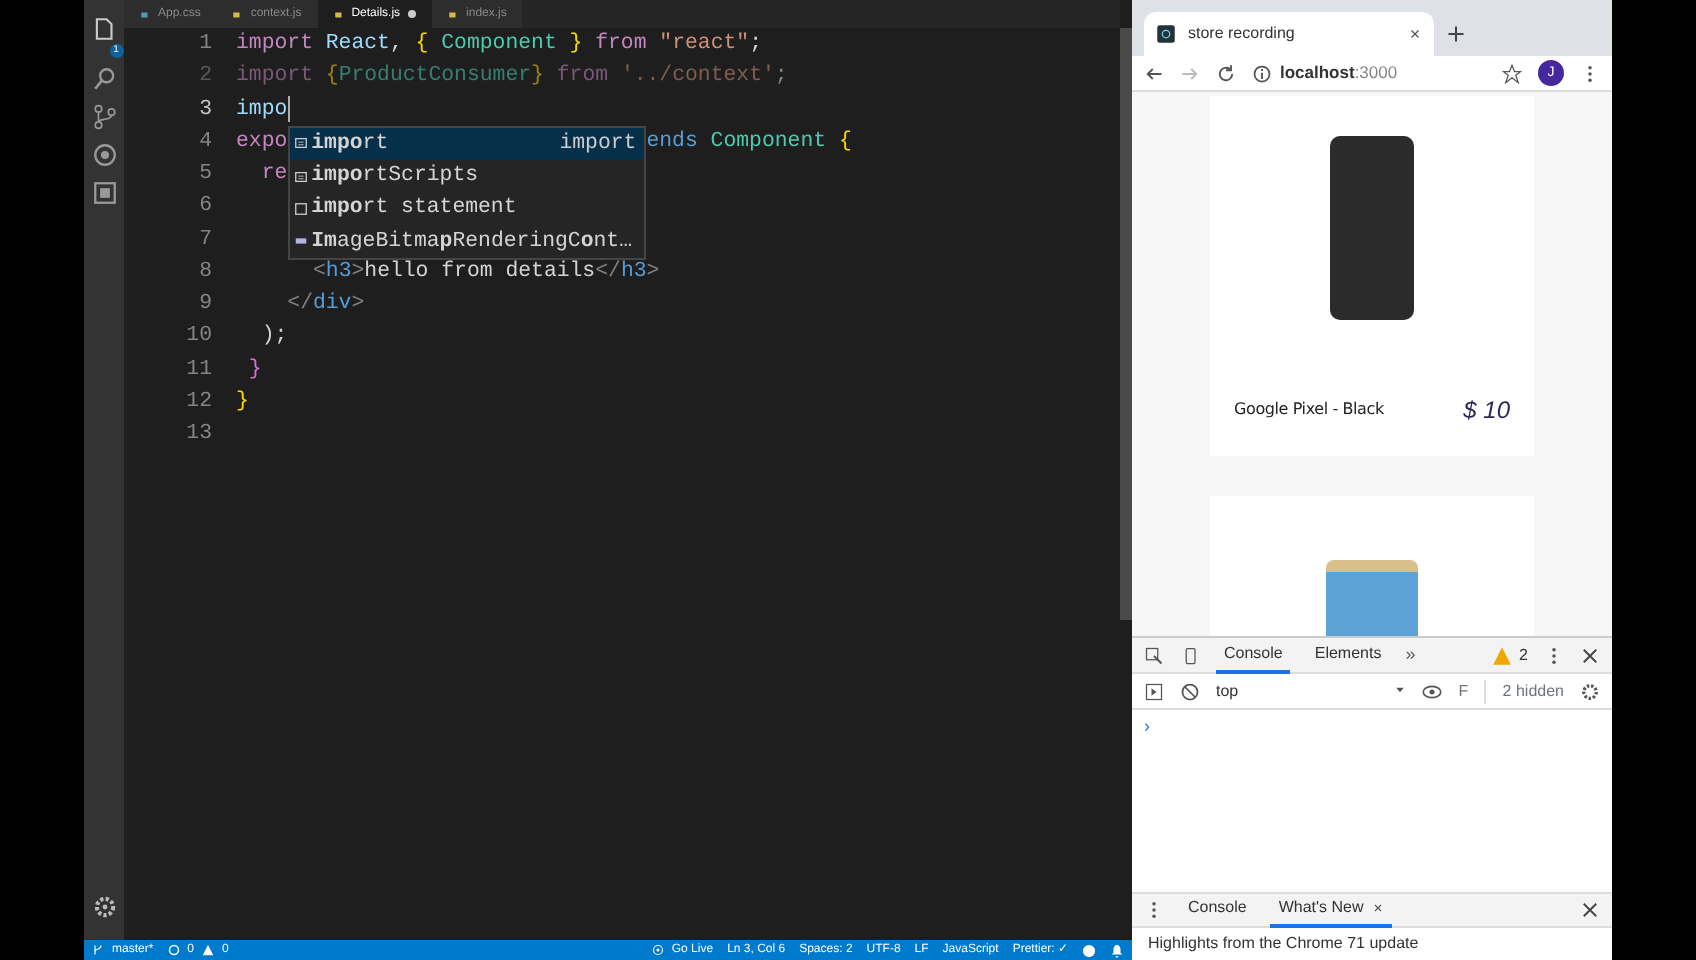  What do you see at coordinates (1154, 73) in the screenshot?
I see `back-icon` at bounding box center [1154, 73].